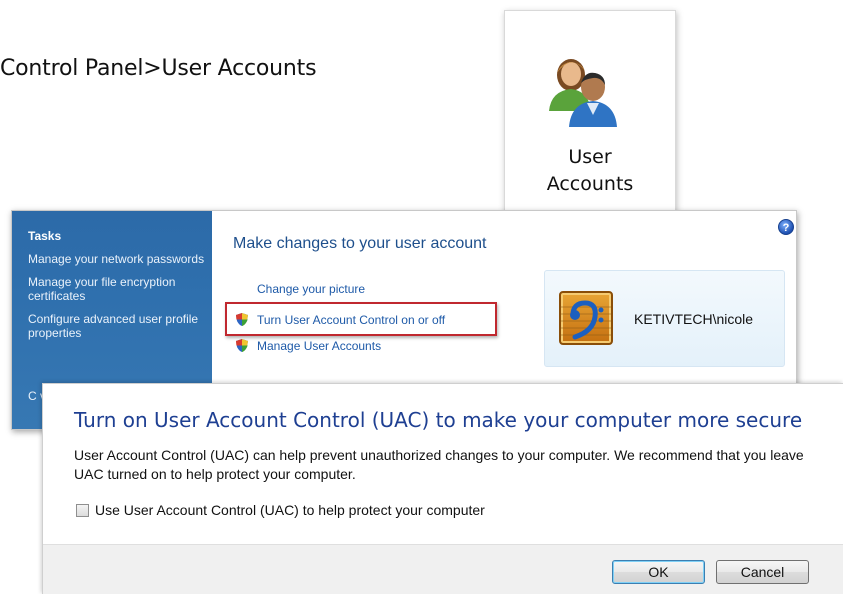 The width and height of the screenshot is (843, 594). What do you see at coordinates (590, 157) in the screenshot?
I see `user-accounts-label-line1: User` at bounding box center [590, 157].